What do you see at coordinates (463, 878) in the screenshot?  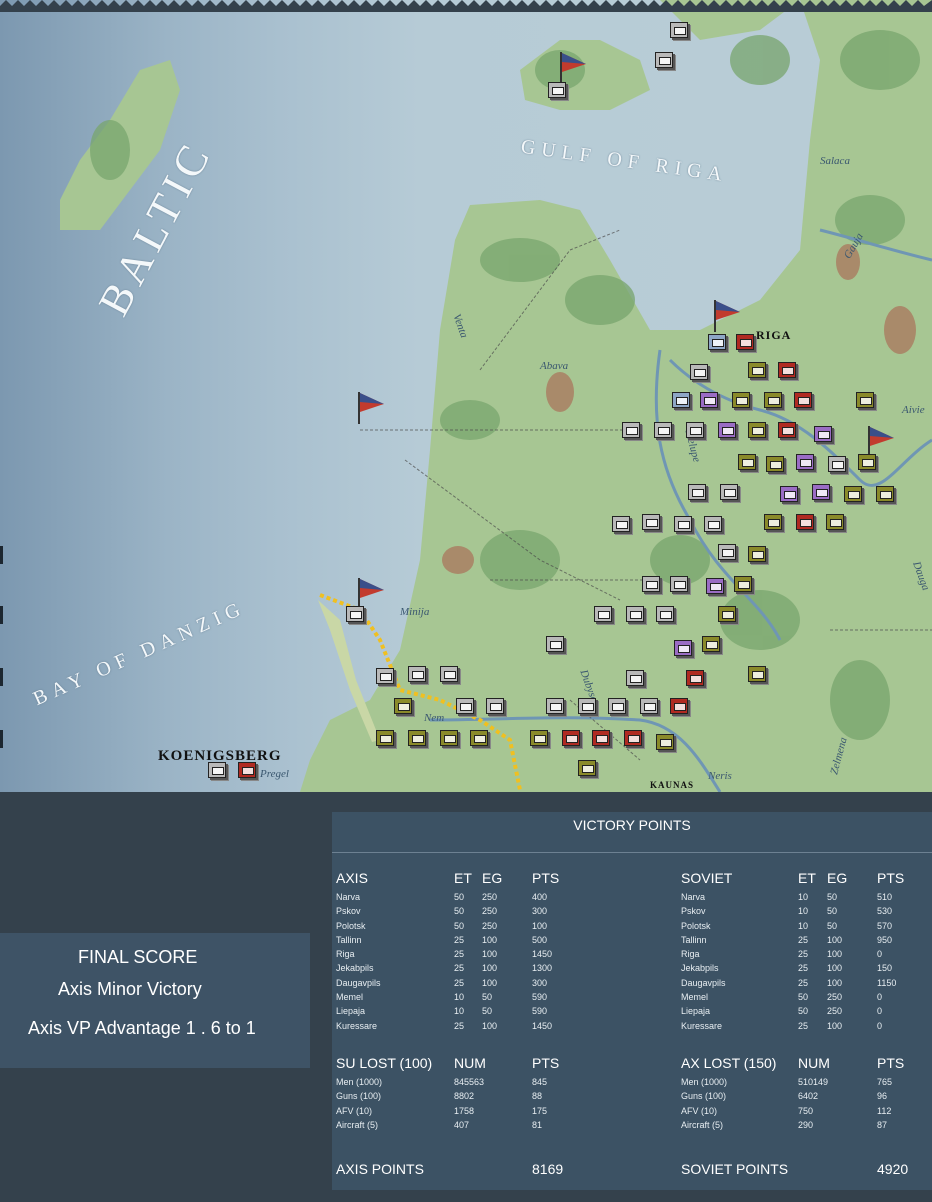 I see `axis-header-et: ET` at bounding box center [463, 878].